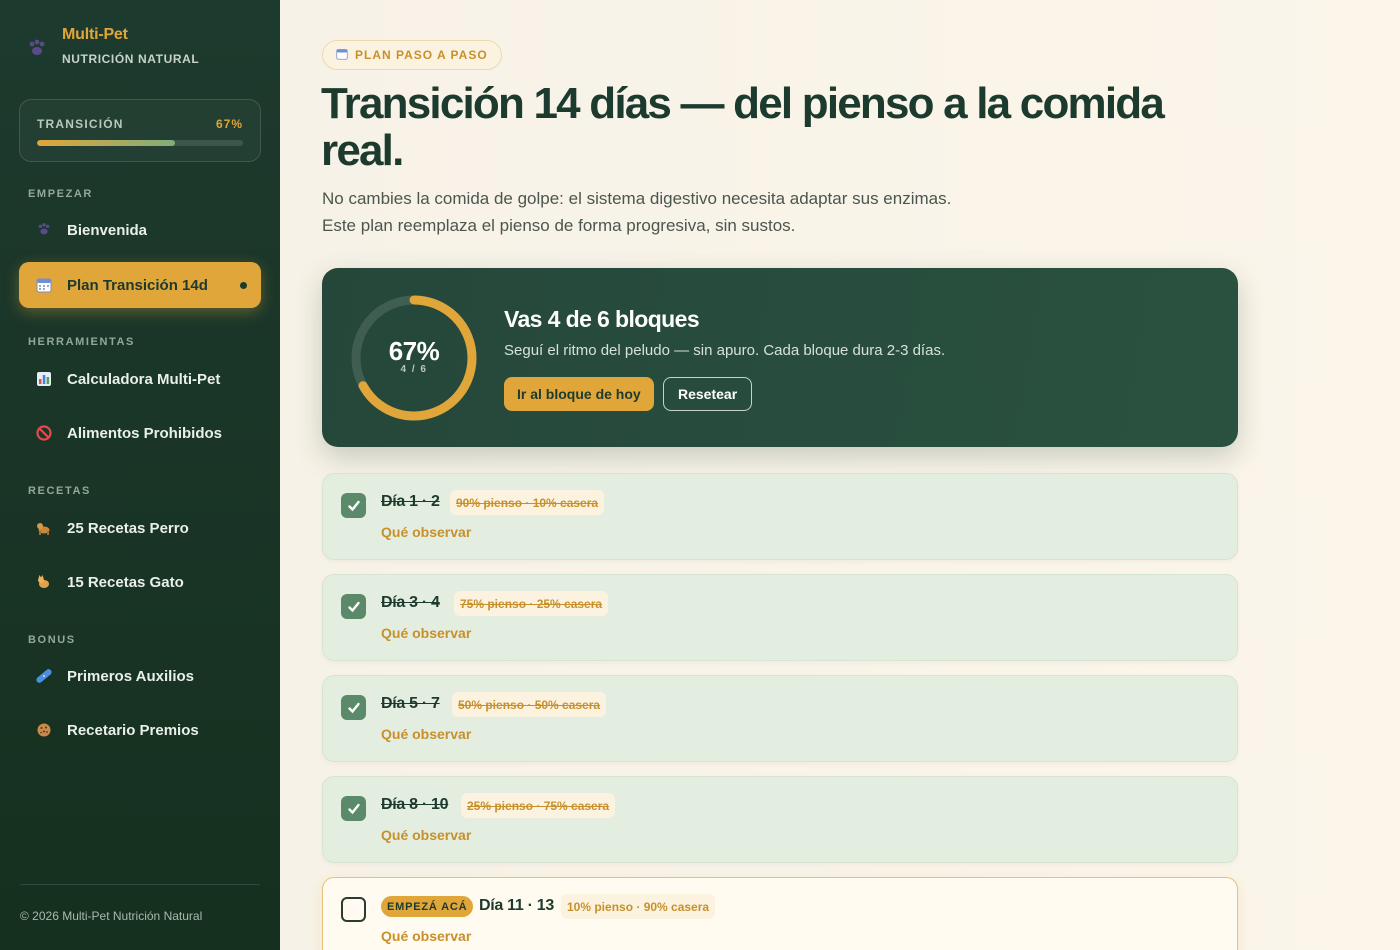 The width and height of the screenshot is (1400, 950). I want to click on step-mix: 50% pienso · 50% casera, so click(529, 704).